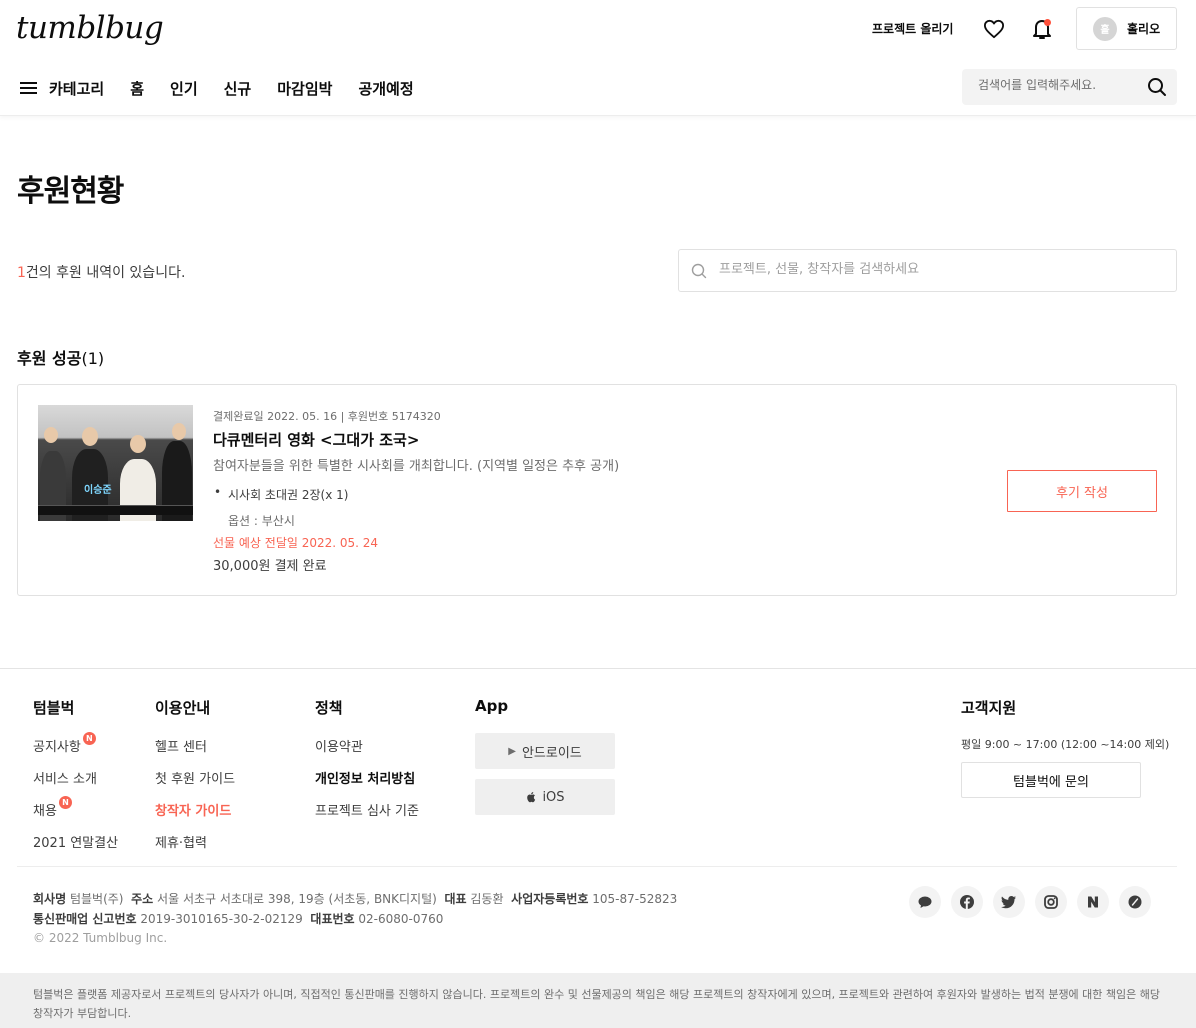  What do you see at coordinates (261, 521) in the screenshot?
I see `reward-option: 옵션 : 부산시` at bounding box center [261, 521].